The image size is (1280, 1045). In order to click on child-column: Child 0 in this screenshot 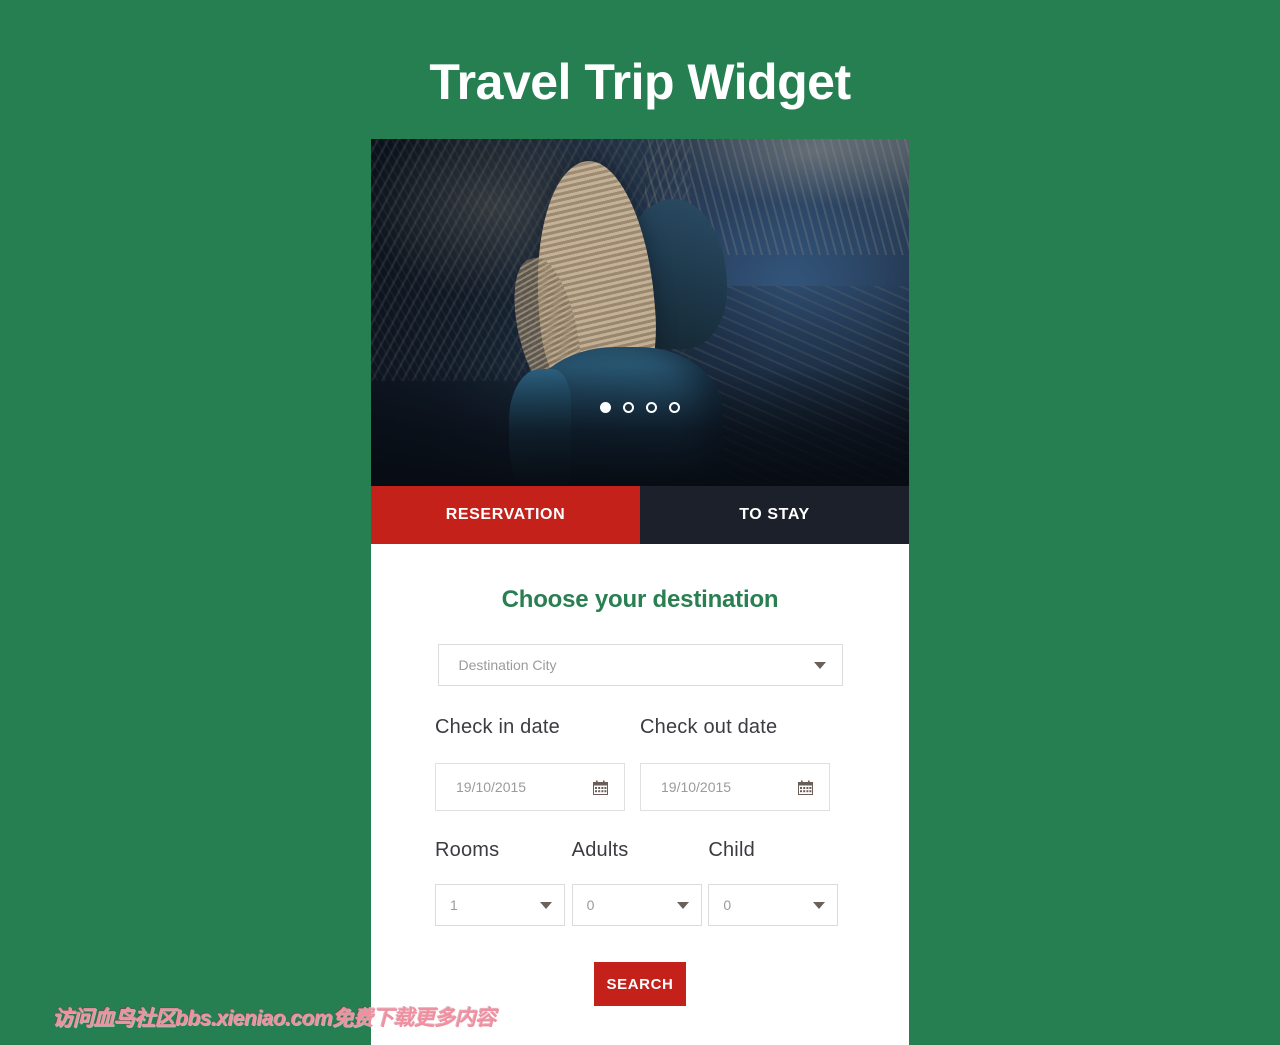, I will do `click(776, 882)`.